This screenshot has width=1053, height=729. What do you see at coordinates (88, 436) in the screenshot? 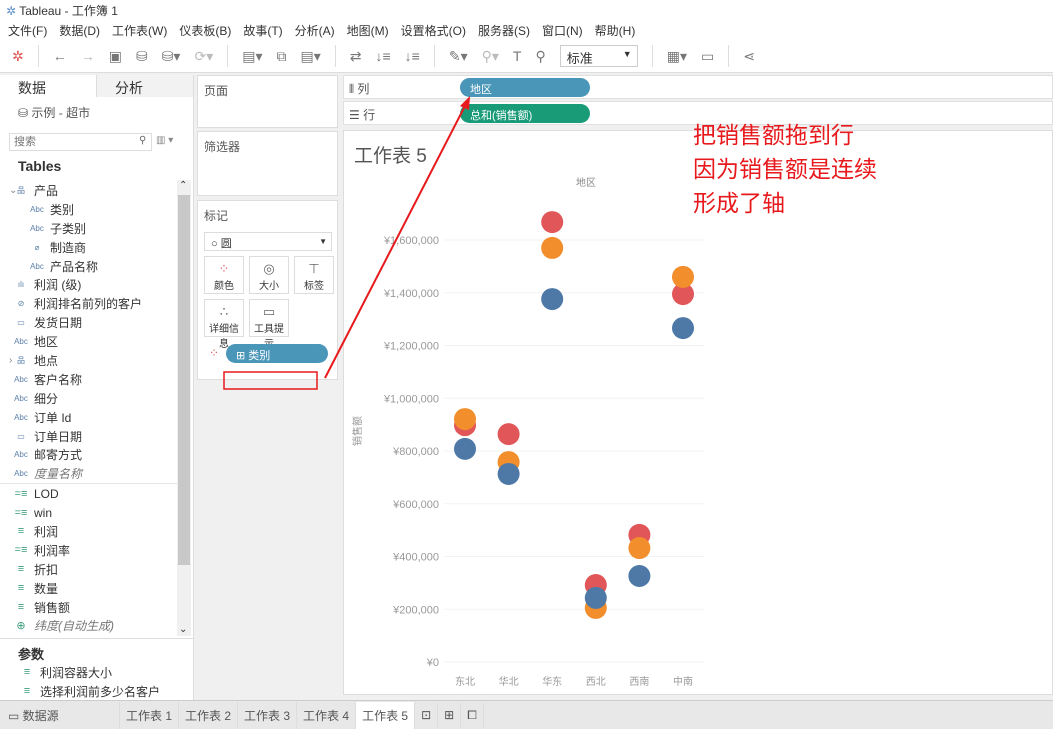
I see `field-item: ▭ 订单日期` at bounding box center [88, 436].